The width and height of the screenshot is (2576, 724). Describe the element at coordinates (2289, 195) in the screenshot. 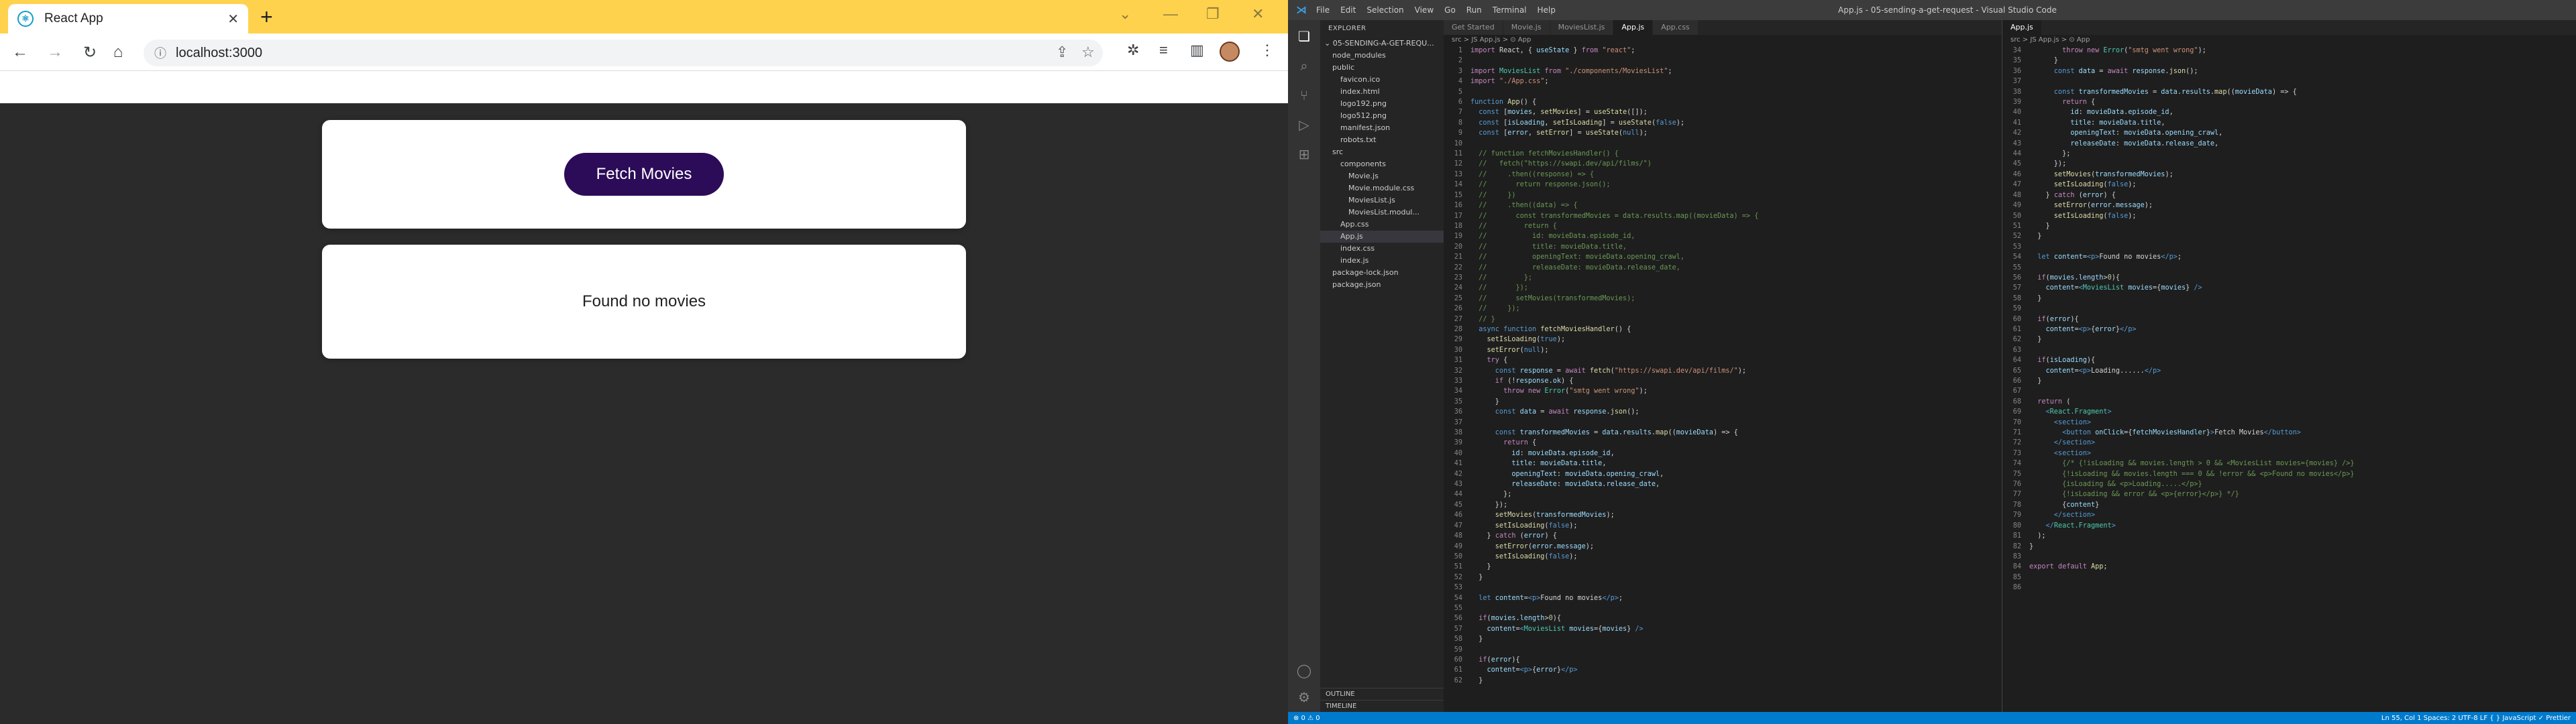

I see `code-line: 48 } catch (error) {` at that location.